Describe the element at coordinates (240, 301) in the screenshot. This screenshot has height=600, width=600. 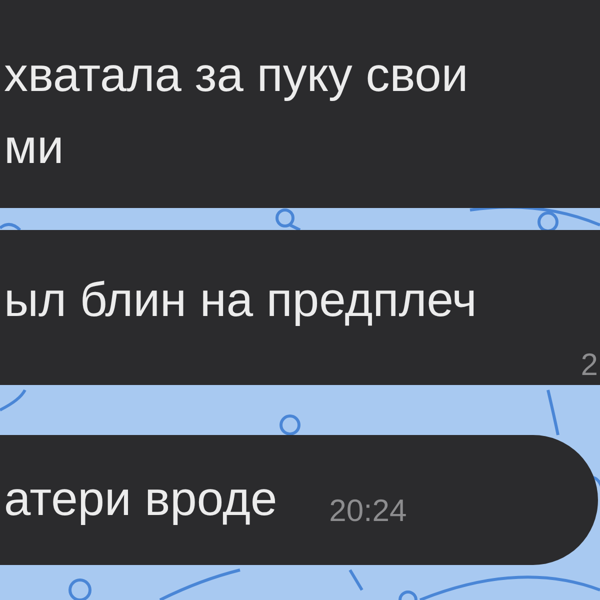
I see `message-text: ыл блин на предплеч` at that location.